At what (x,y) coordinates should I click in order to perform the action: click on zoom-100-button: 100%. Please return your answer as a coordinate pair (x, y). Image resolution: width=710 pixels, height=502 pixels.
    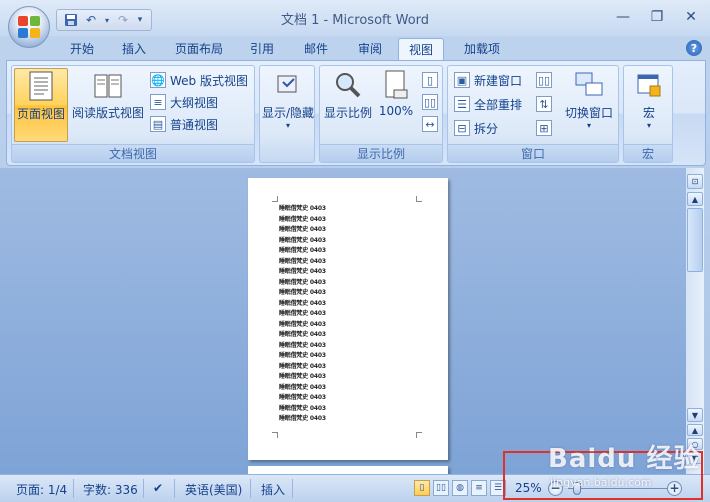
    Looking at the image, I should click on (396, 93).